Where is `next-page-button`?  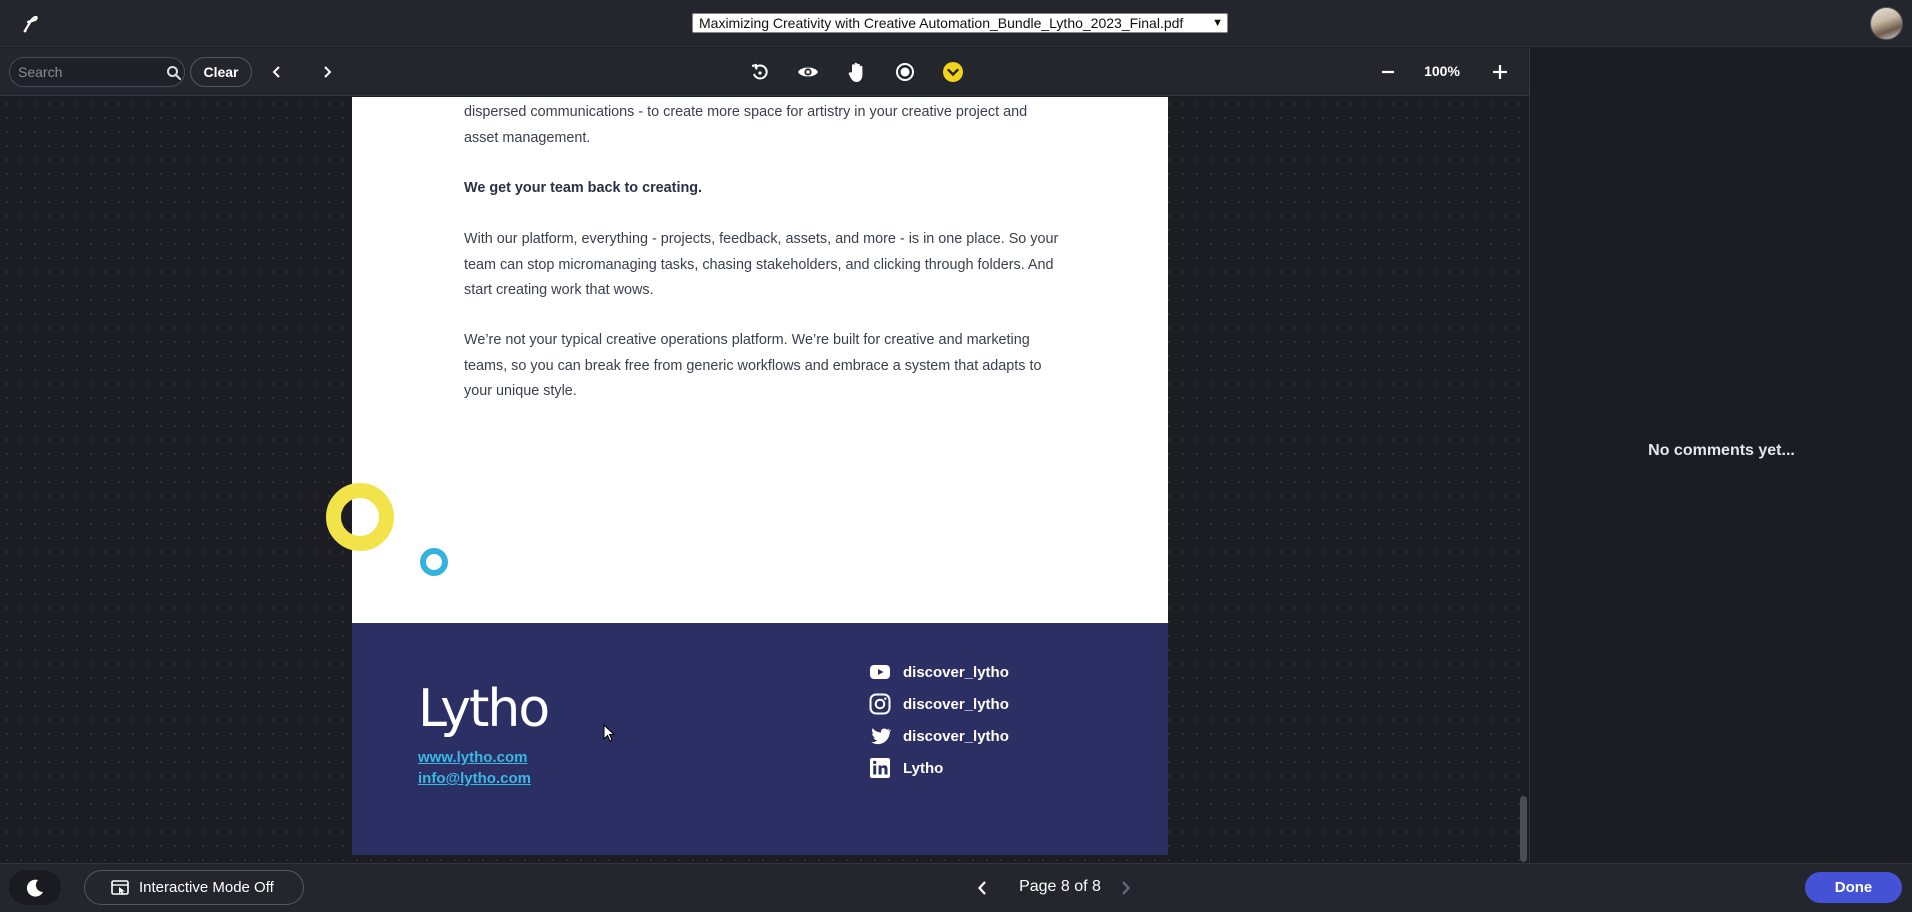
next-page-button is located at coordinates (1125, 888).